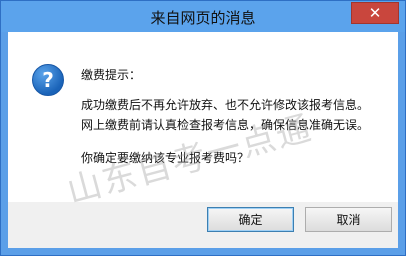 The image size is (406, 256). I want to click on close-icon: ✕, so click(375, 12).